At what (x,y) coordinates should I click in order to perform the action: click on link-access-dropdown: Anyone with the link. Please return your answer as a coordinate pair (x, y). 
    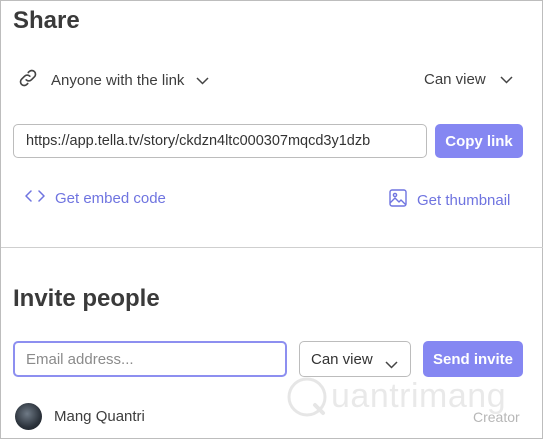
    Looking at the image, I should click on (113, 80).